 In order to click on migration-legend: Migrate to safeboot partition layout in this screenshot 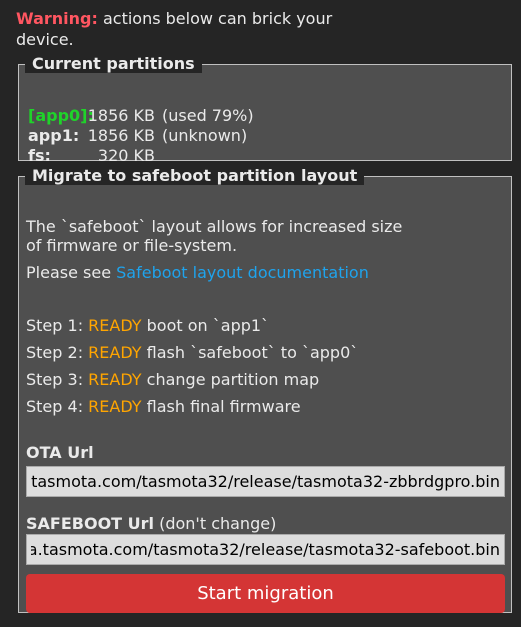, I will do `click(195, 176)`.